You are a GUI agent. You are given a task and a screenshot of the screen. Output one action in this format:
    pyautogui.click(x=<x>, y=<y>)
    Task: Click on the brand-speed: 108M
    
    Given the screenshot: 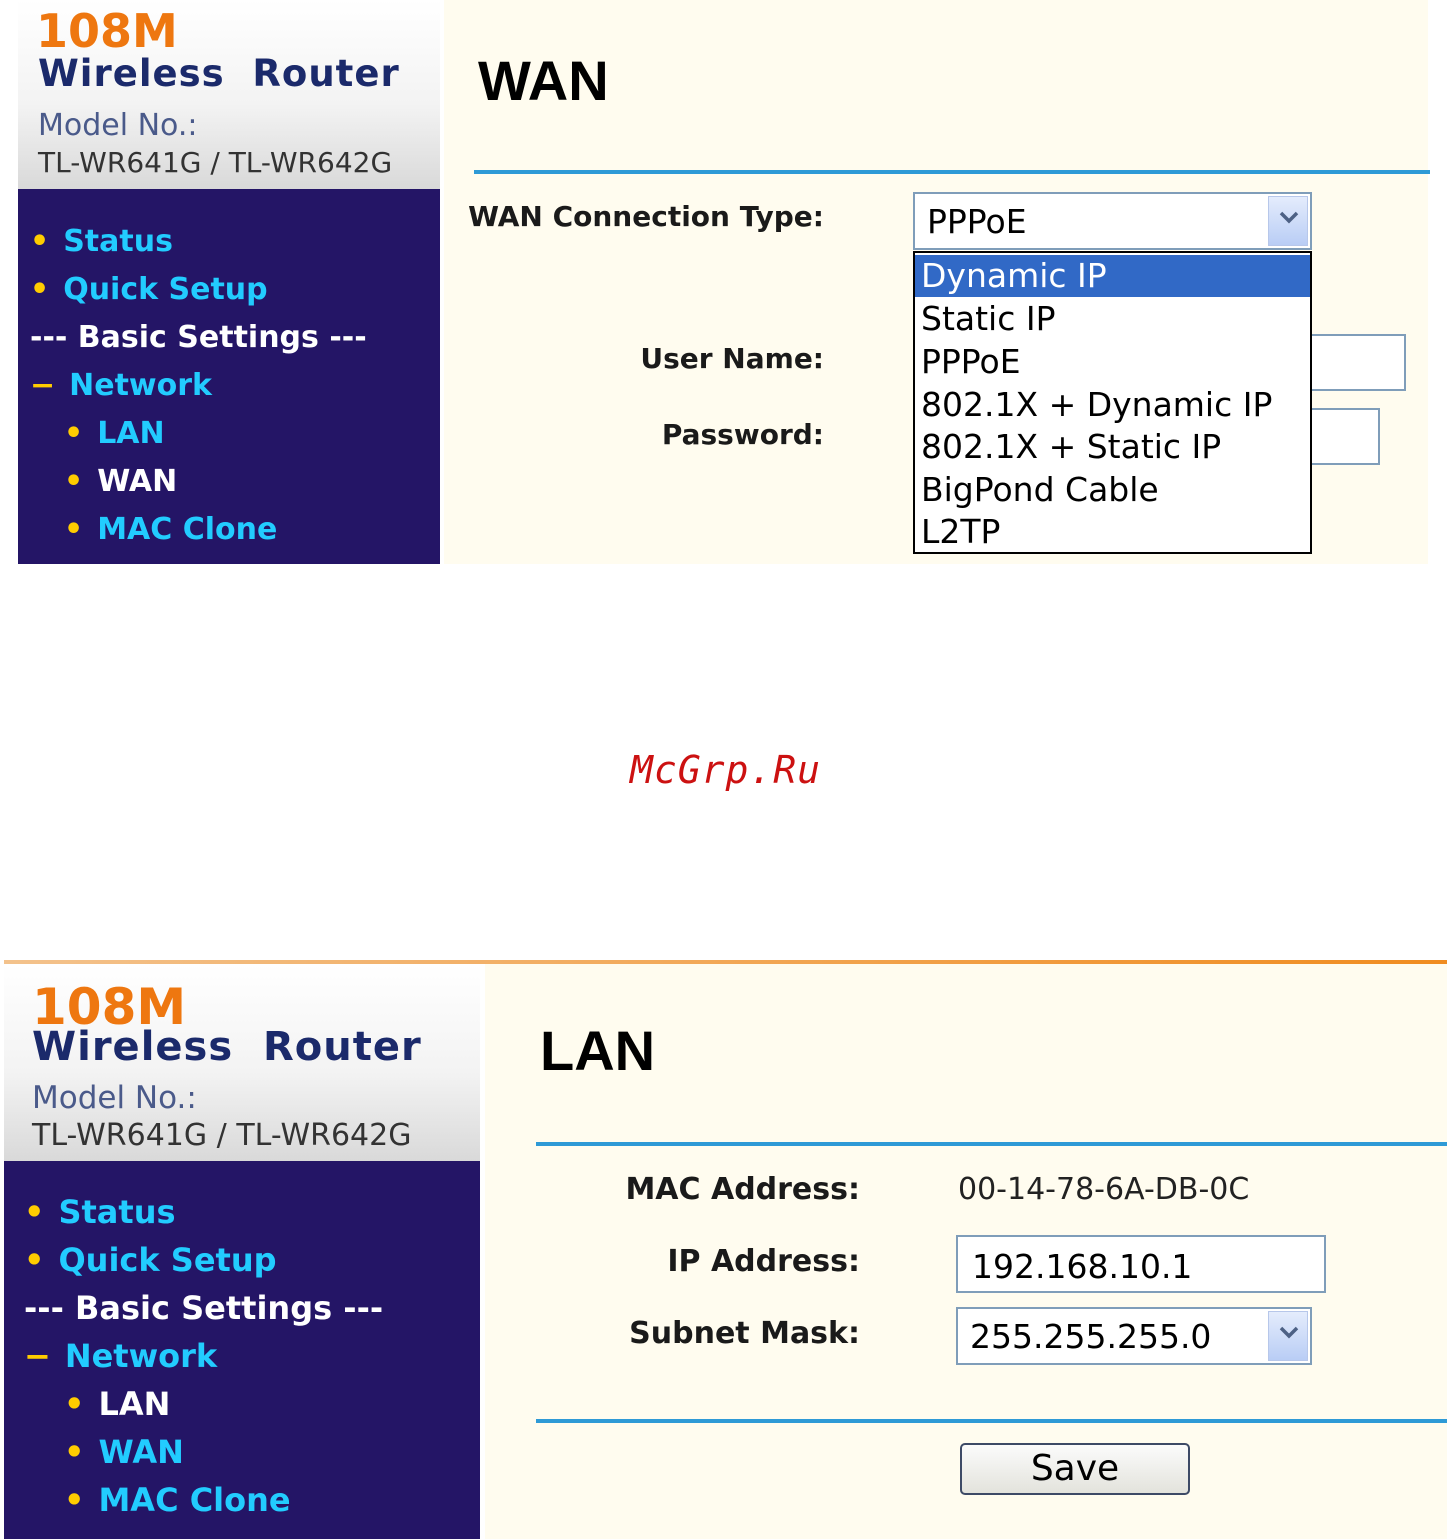 What is the action you would take?
    pyautogui.click(x=107, y=31)
    